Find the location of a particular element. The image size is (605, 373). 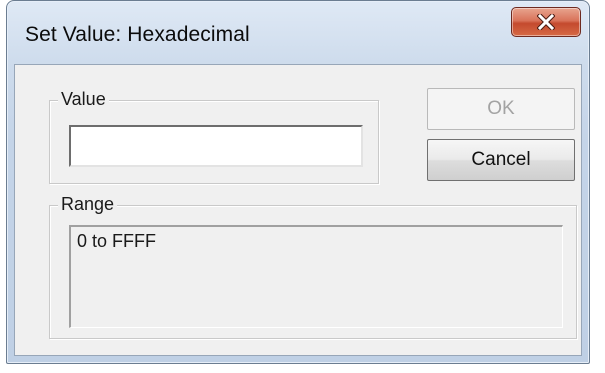

value-group-label: Value is located at coordinates (83, 99).